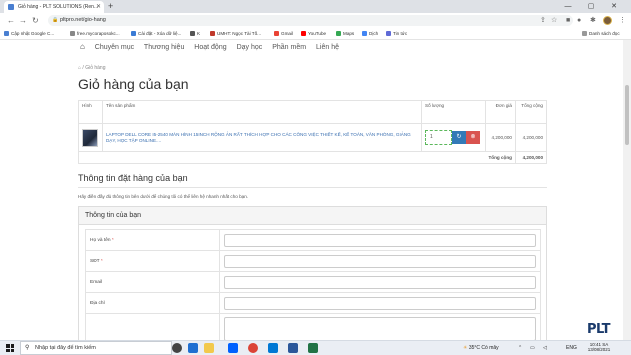 The width and height of the screenshot is (631, 355). I want to click on nav-item: Thương hiệu, so click(164, 47).